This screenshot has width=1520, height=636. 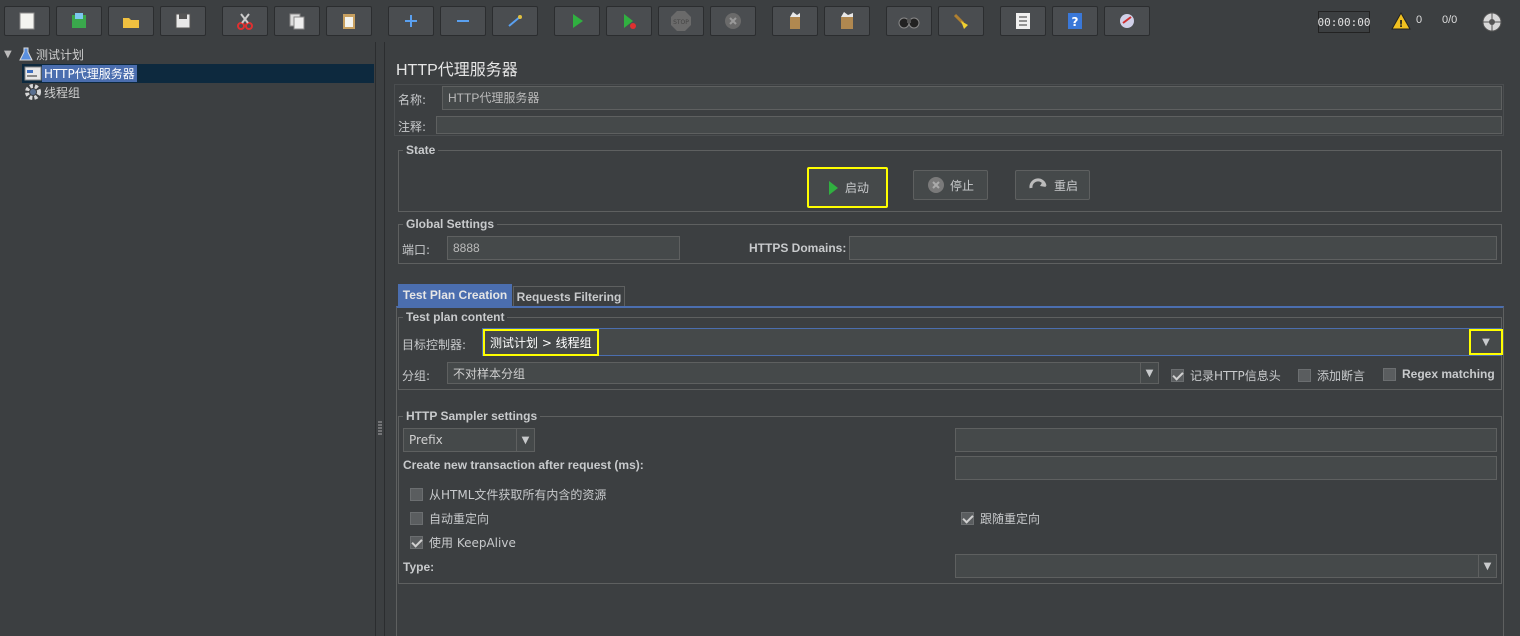 What do you see at coordinates (803, 373) in the screenshot?
I see `grouping-select: 不对样本分组 ▼` at bounding box center [803, 373].